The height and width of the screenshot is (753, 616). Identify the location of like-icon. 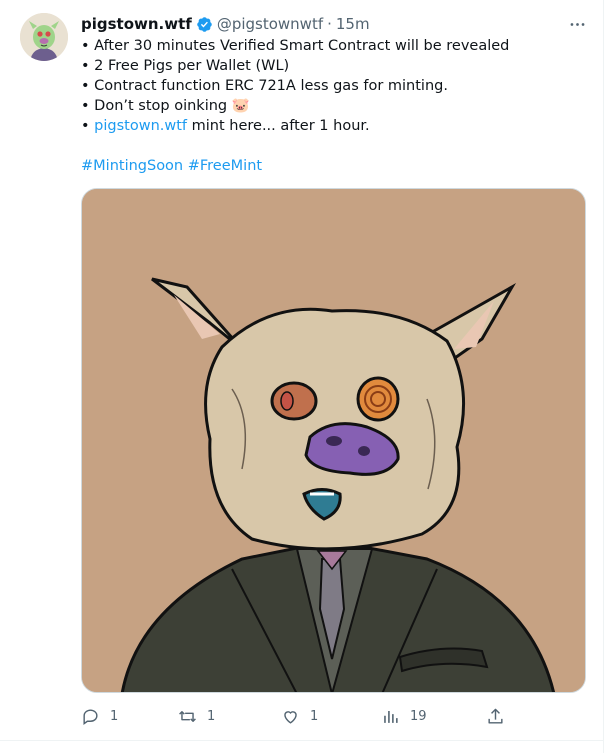
(290, 717).